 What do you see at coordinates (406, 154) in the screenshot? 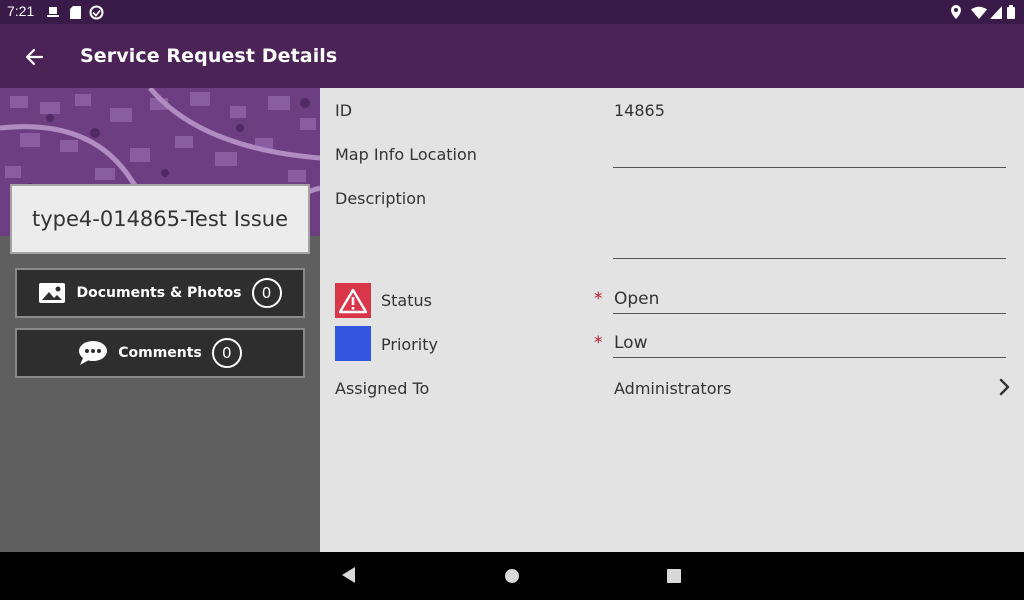
I see `map-info-location-label: Map Info Location` at bounding box center [406, 154].